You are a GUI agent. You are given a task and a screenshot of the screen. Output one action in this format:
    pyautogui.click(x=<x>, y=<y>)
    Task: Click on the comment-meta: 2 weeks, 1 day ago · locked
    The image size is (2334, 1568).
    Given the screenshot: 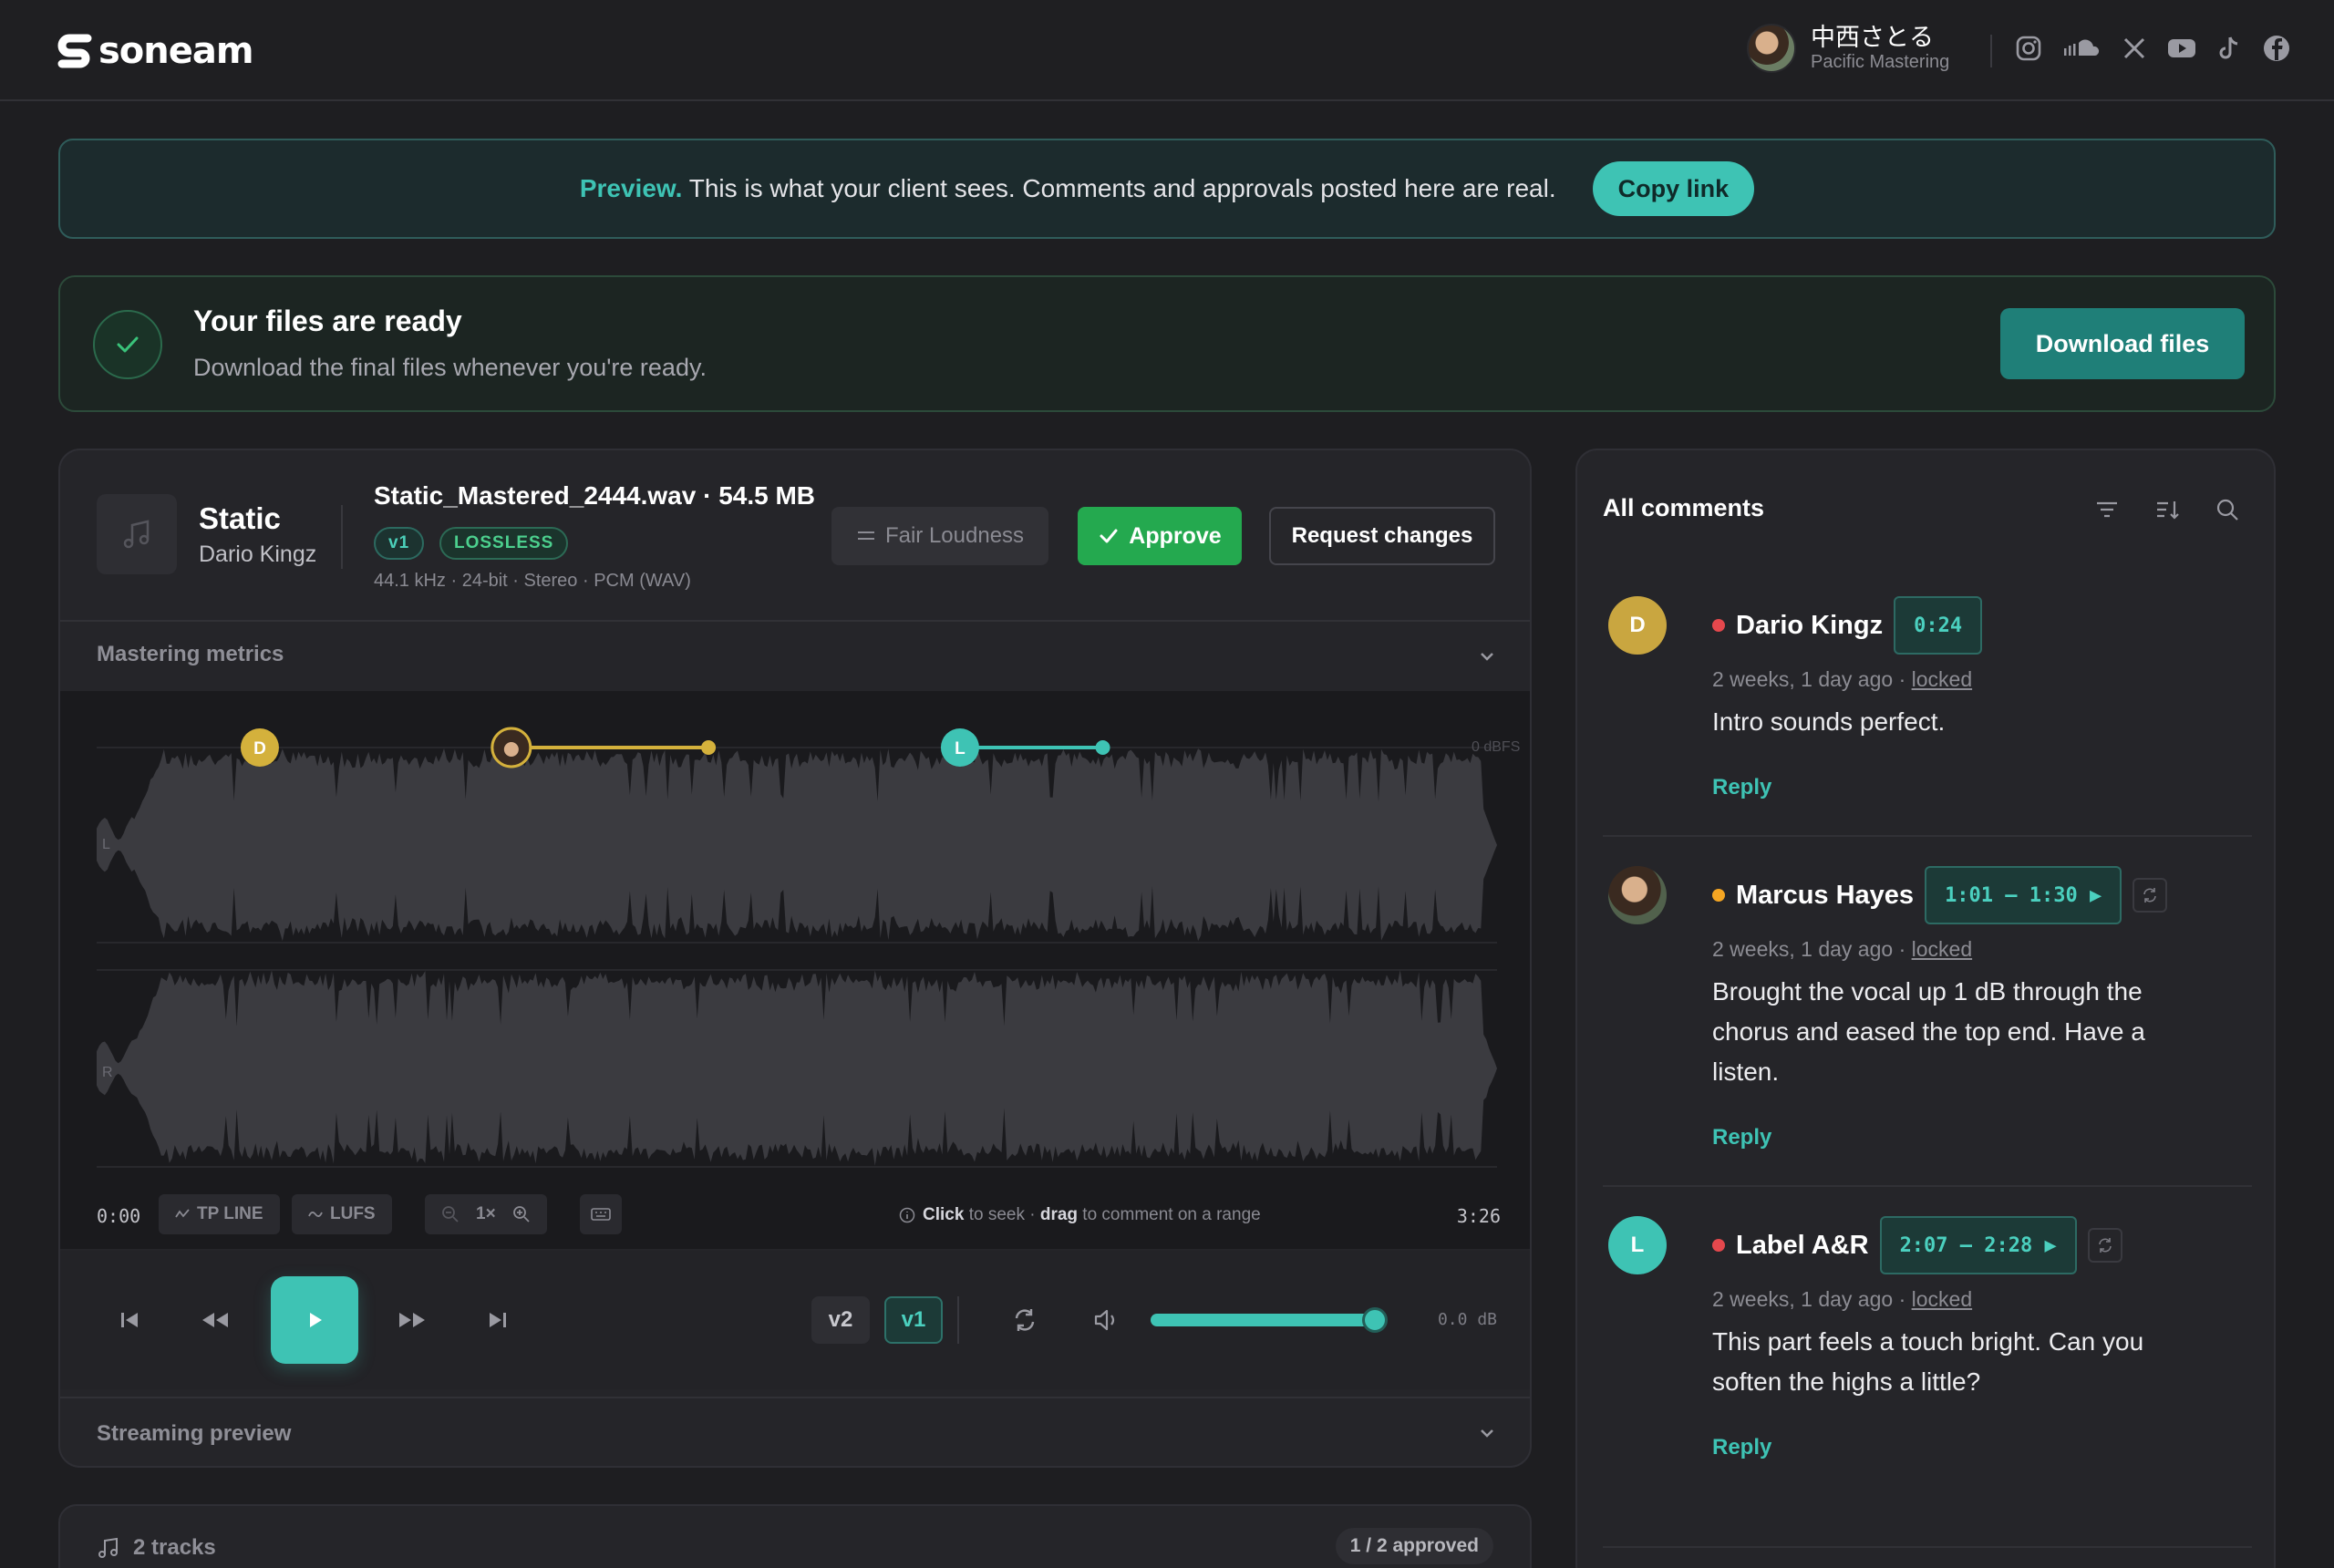 What is the action you would take?
    pyautogui.click(x=1842, y=950)
    